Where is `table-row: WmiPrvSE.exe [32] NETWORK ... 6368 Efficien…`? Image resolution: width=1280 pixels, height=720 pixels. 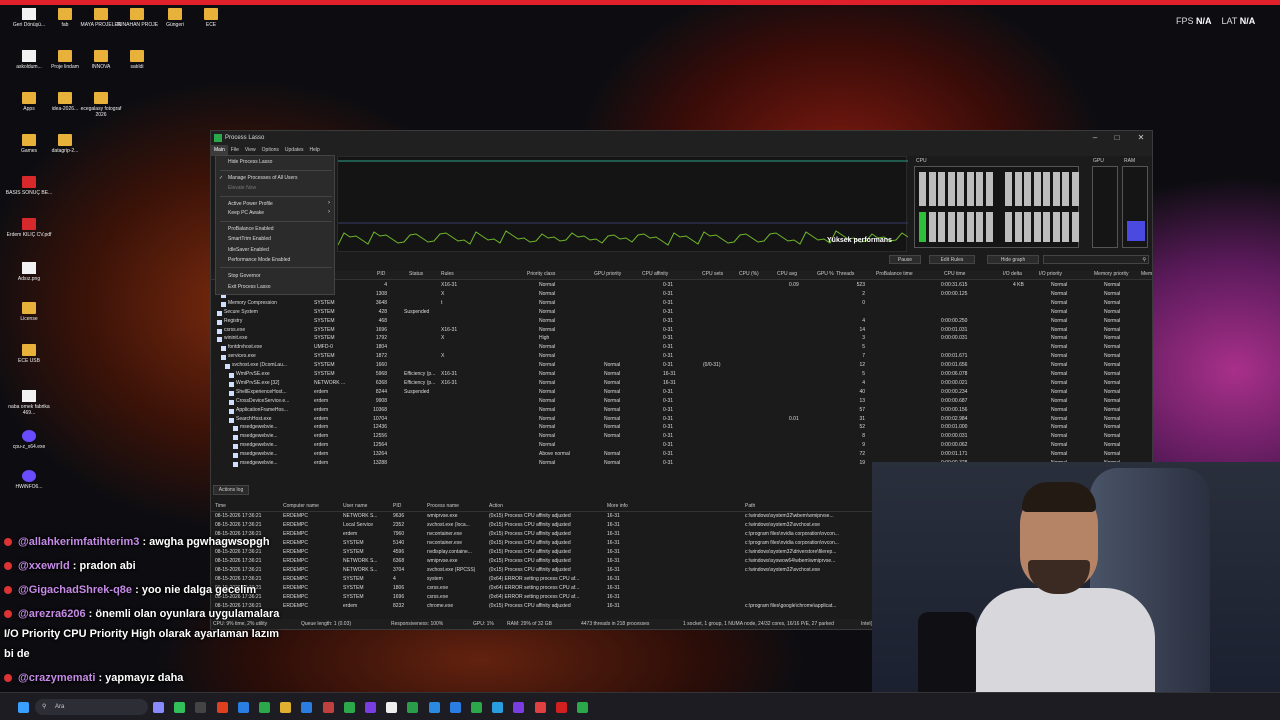
table-row: WmiPrvSE.exe [32] NETWORK ... 6368 Efficien… is located at coordinates (681, 384).